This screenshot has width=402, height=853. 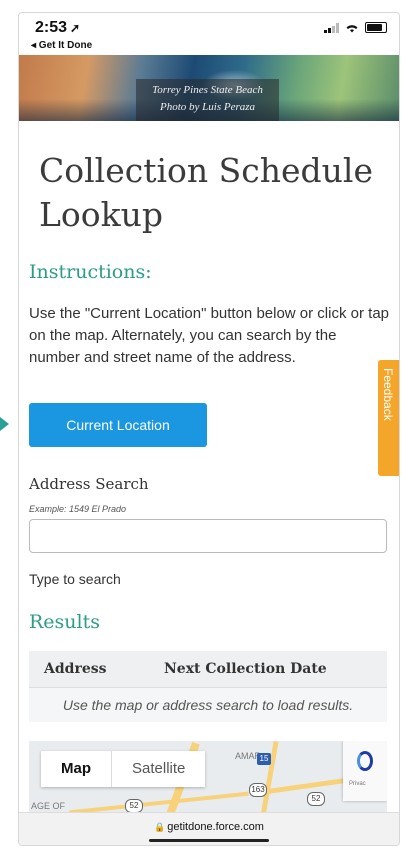 I want to click on results-header-row: Address Next Collection Date, so click(x=208, y=669).